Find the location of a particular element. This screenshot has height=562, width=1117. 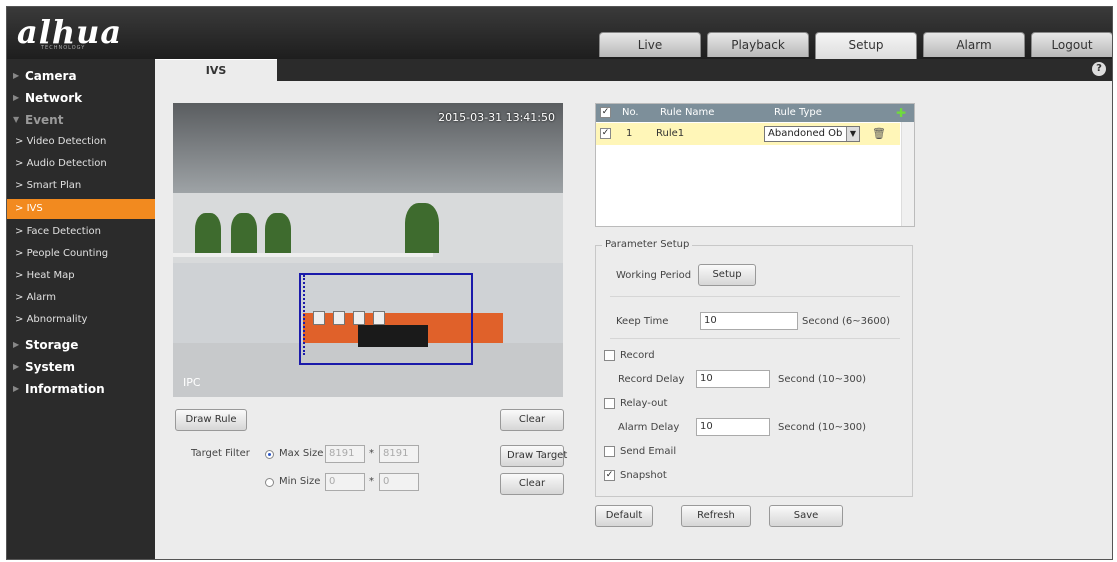

sidebar-item-storage: ▶ Storage is located at coordinates (81, 345).